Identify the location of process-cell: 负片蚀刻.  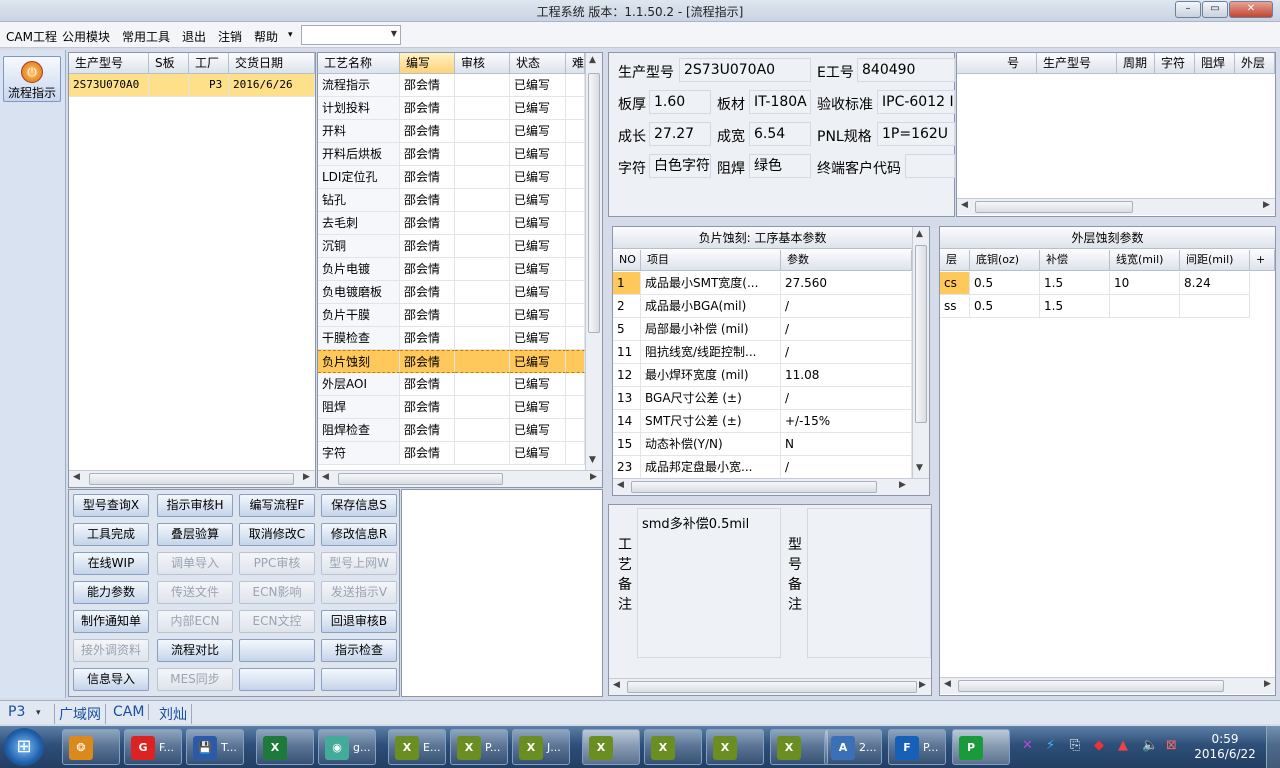
(359, 361).